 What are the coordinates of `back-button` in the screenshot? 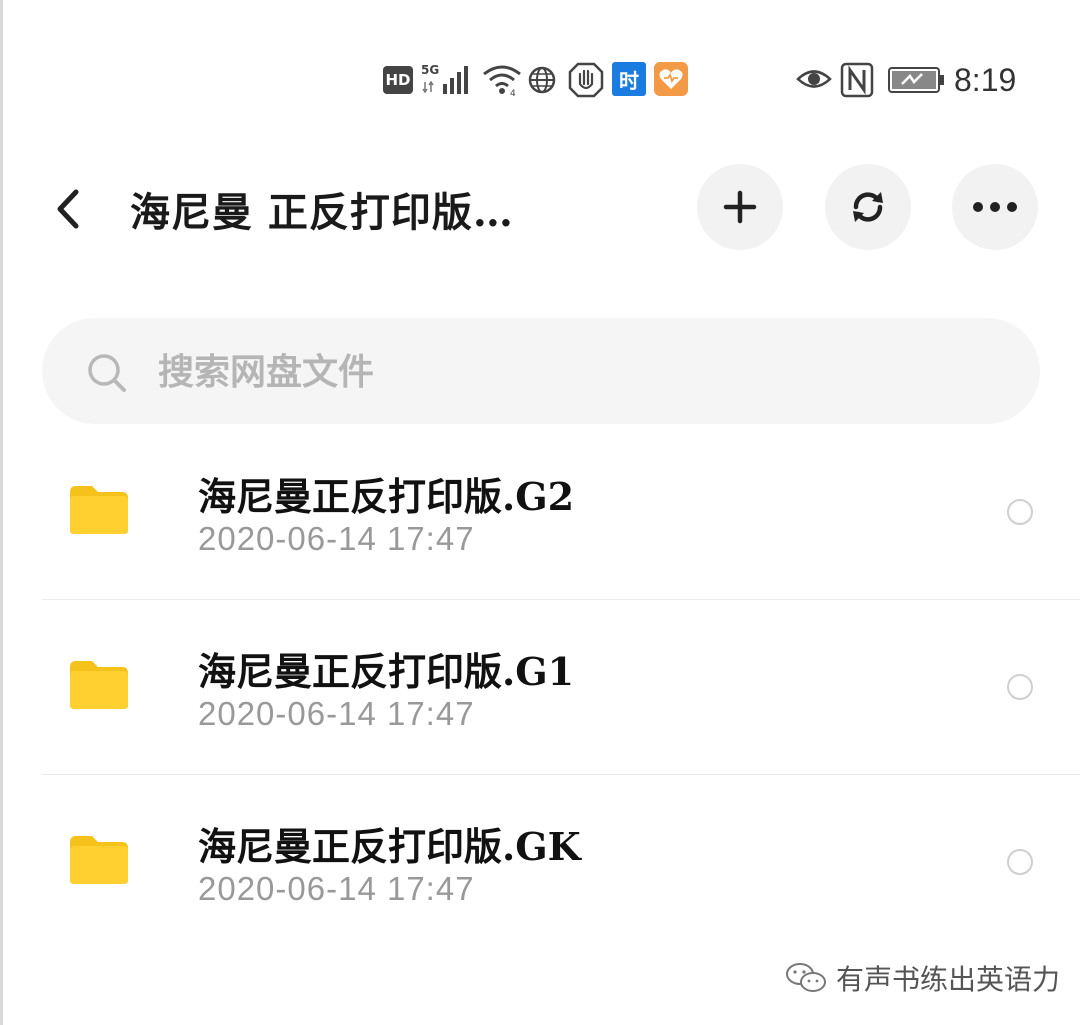 It's located at (70, 209).